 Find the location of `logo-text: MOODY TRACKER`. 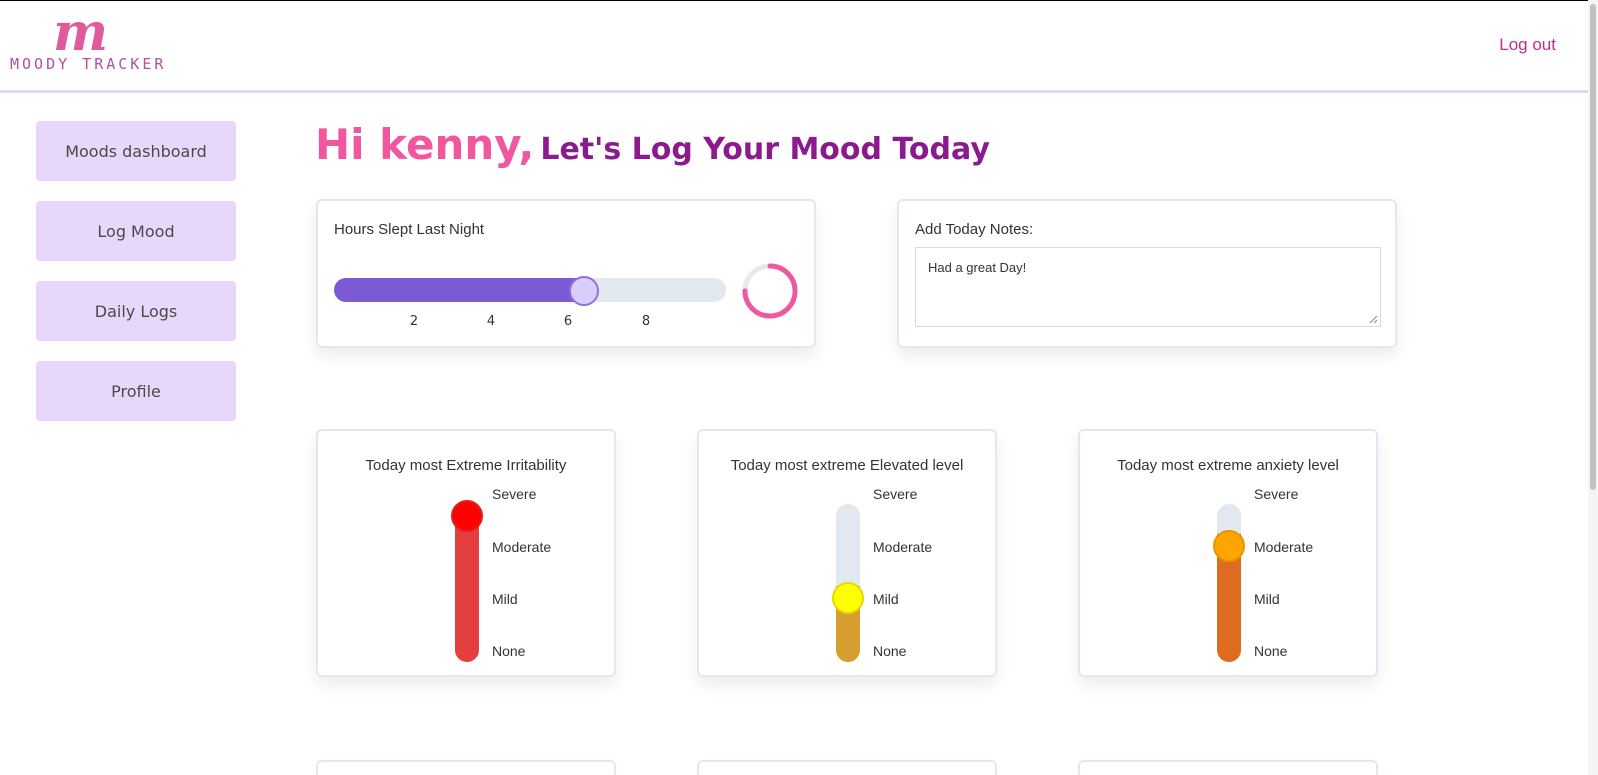

logo-text: MOODY TRACKER is located at coordinates (88, 64).